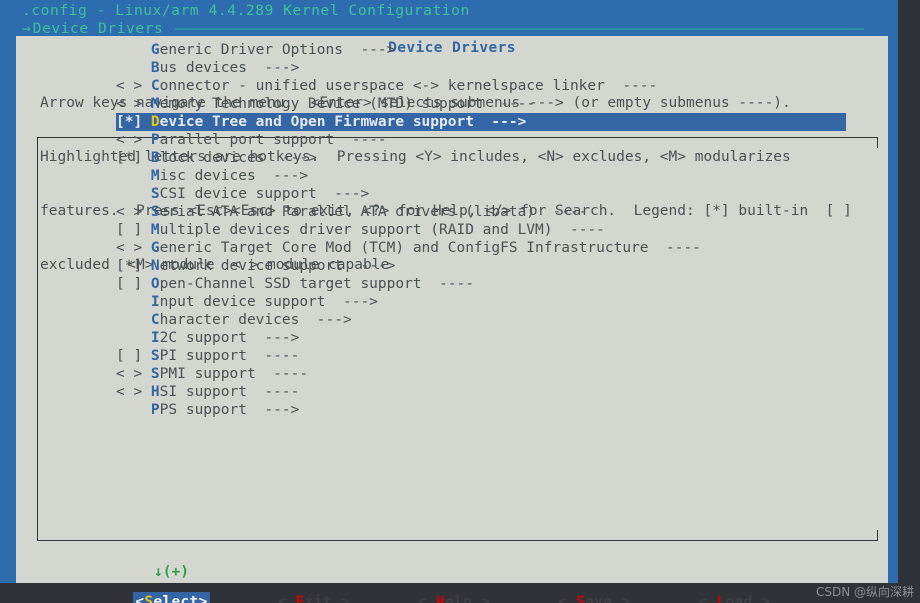 The image size is (920, 603). What do you see at coordinates (203, 392) in the screenshot?
I see `menu-item-label: SI support` at bounding box center [203, 392].